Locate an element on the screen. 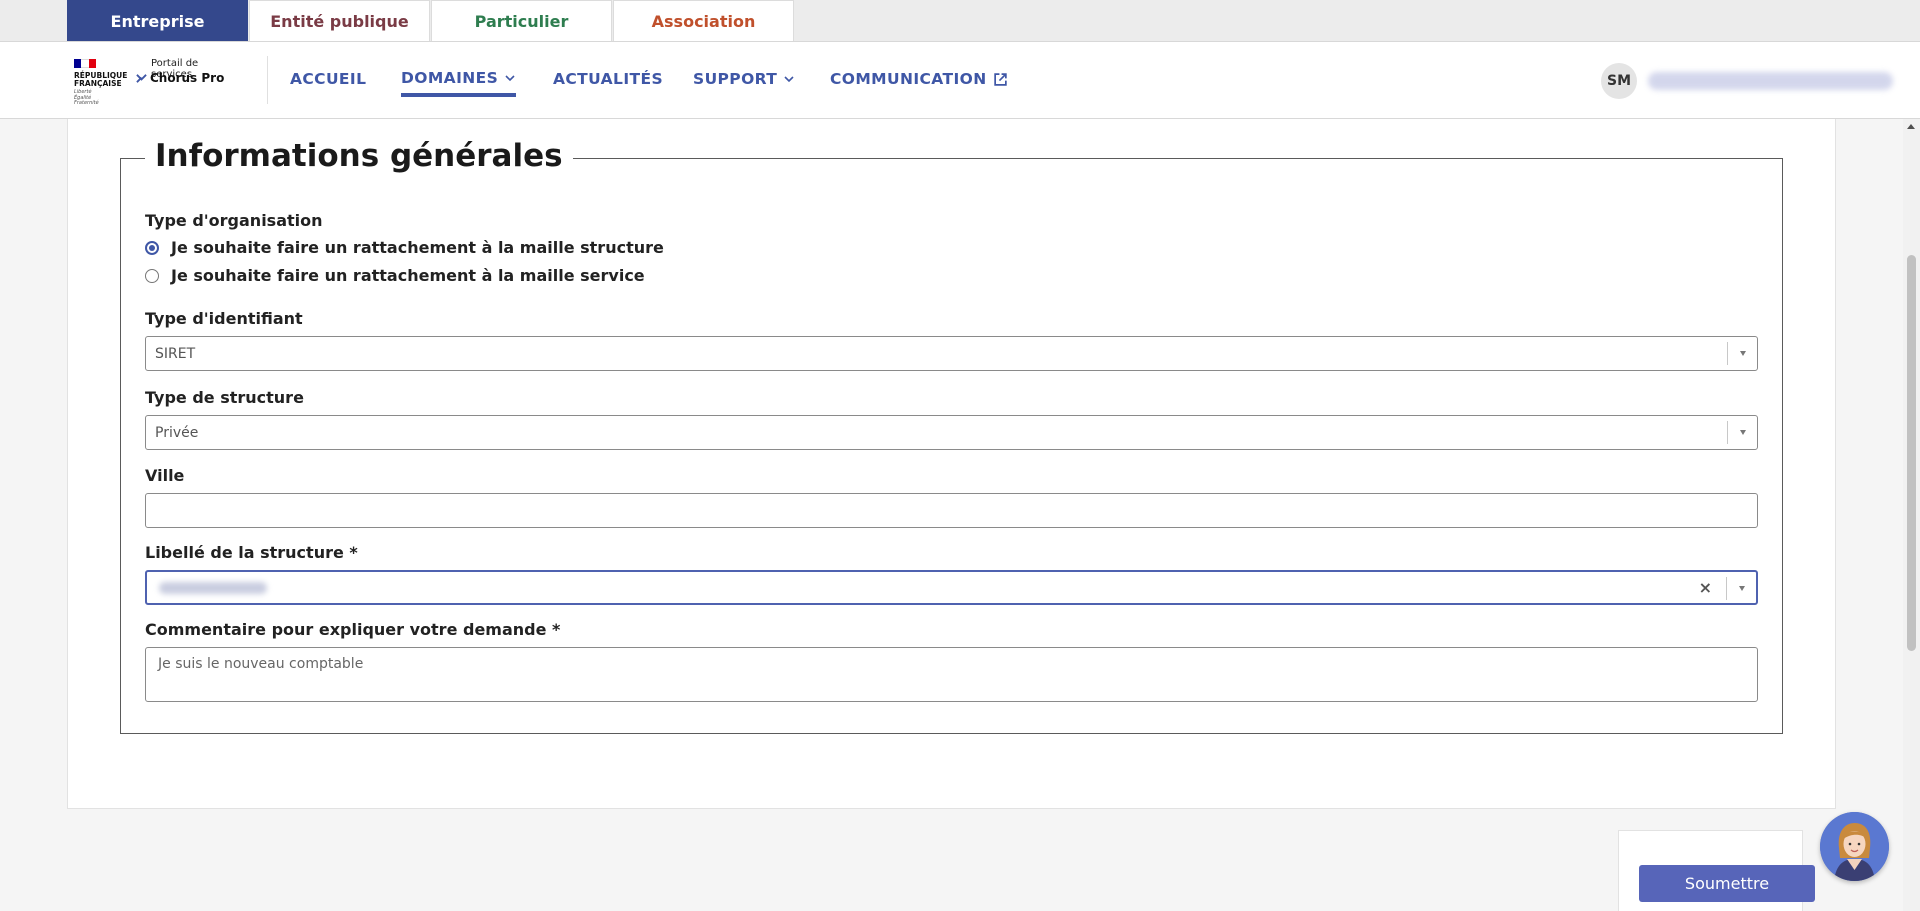 Image resolution: width=1920 pixels, height=911 pixels. clear-icon: × is located at coordinates (1705, 587).